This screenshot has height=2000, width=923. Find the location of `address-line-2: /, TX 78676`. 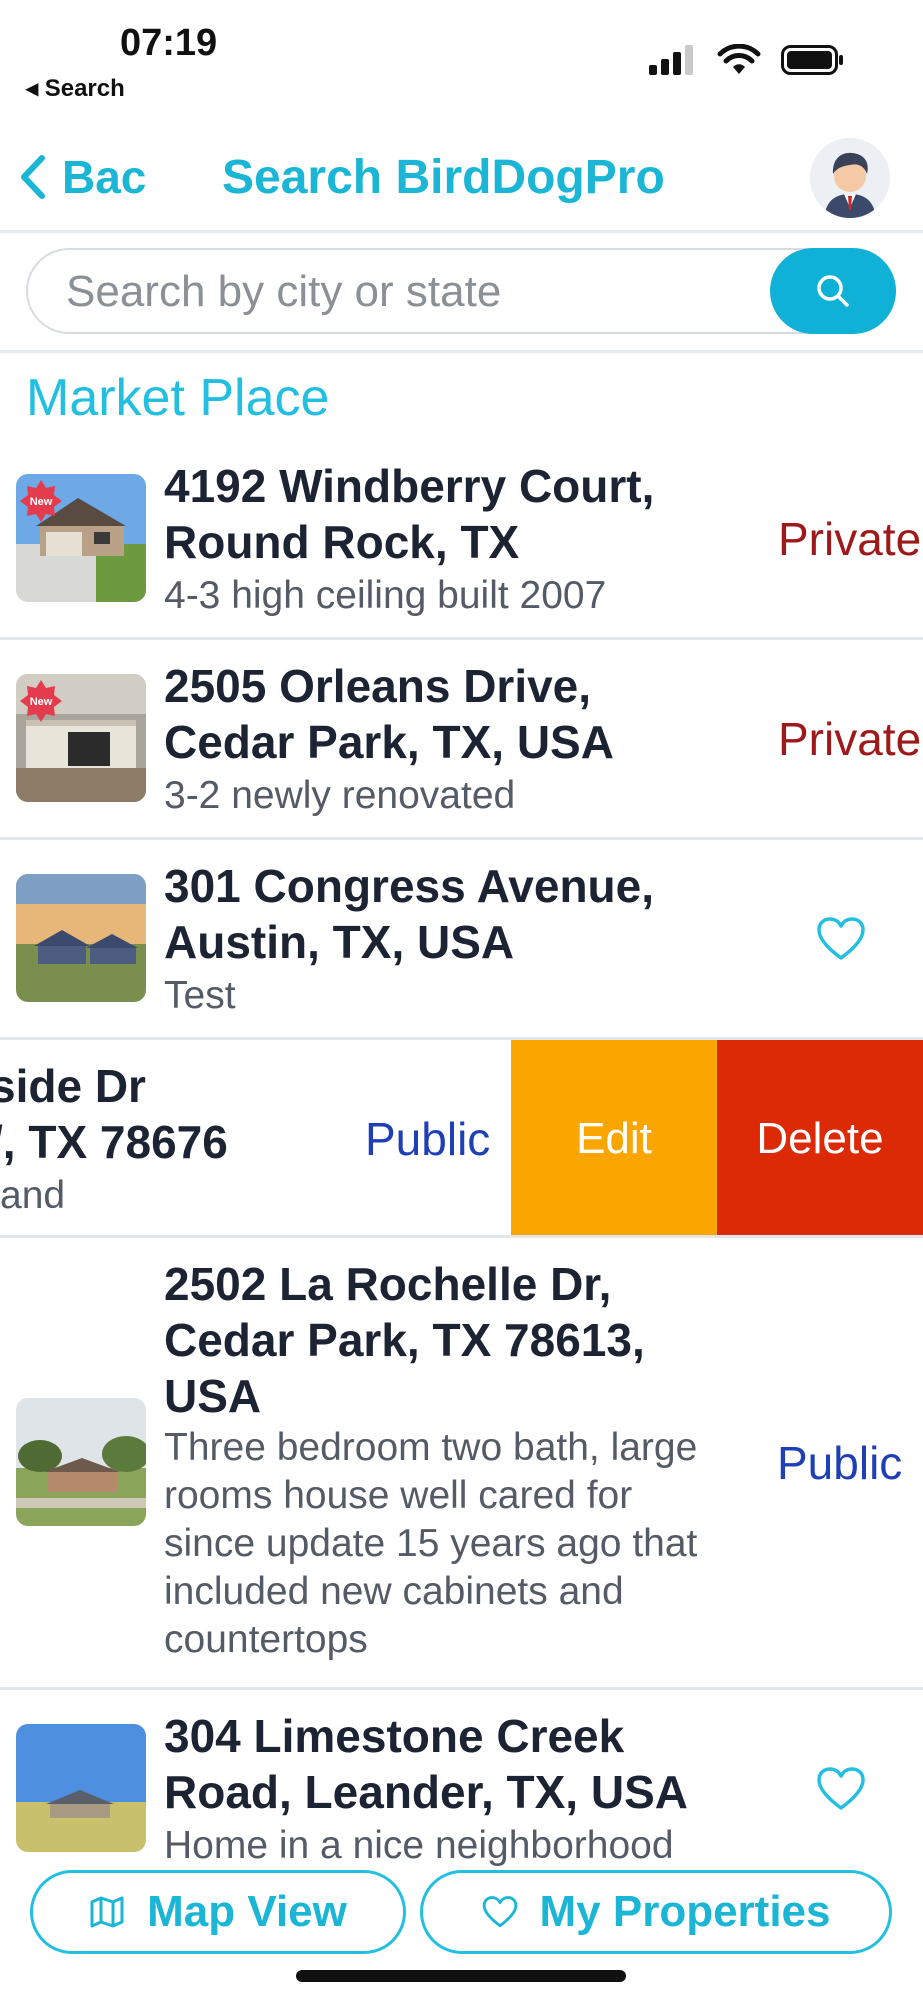

address-line-2: /, TX 78676 is located at coordinates (114, 1142).